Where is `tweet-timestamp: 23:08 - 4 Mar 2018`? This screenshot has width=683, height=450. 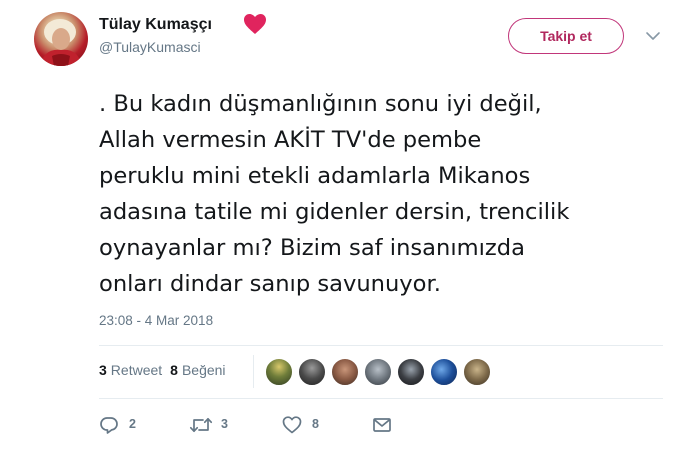 tweet-timestamp: 23:08 - 4 Mar 2018 is located at coordinates (156, 320).